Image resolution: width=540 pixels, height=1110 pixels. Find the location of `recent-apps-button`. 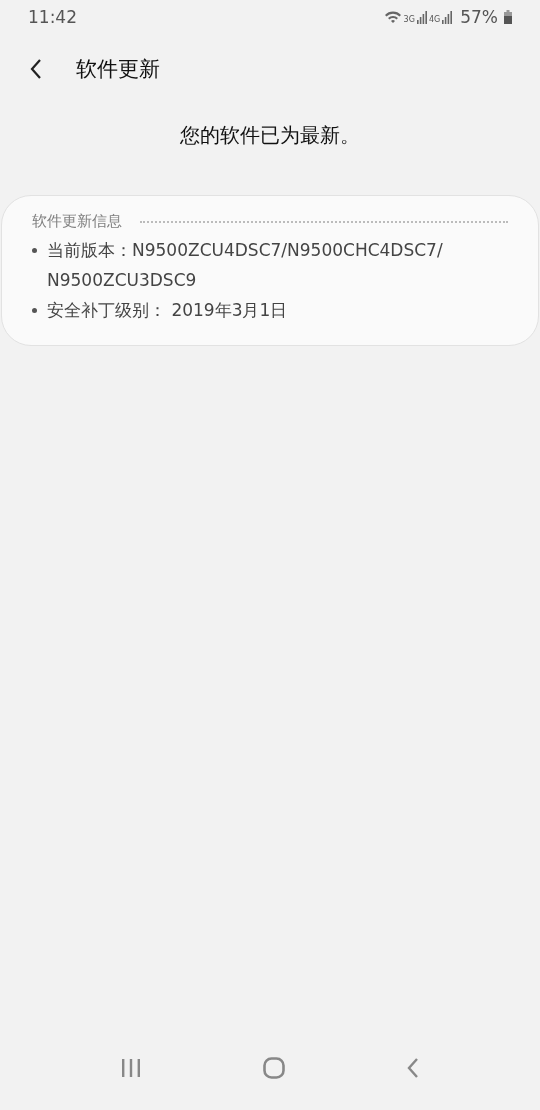

recent-apps-button is located at coordinates (131, 1068).